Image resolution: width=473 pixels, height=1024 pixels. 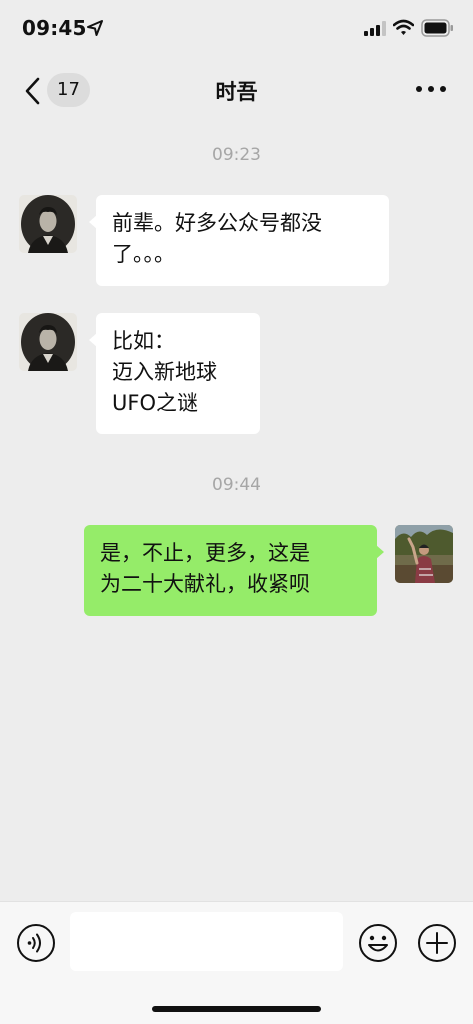 I want to click on message-input, so click(x=206, y=941).